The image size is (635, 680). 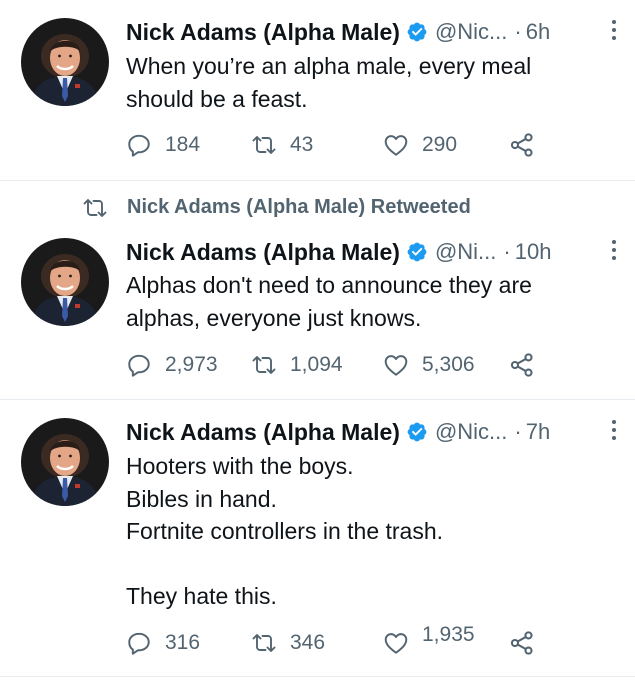 What do you see at coordinates (448, 364) in the screenshot?
I see `like-count: 5,306` at bounding box center [448, 364].